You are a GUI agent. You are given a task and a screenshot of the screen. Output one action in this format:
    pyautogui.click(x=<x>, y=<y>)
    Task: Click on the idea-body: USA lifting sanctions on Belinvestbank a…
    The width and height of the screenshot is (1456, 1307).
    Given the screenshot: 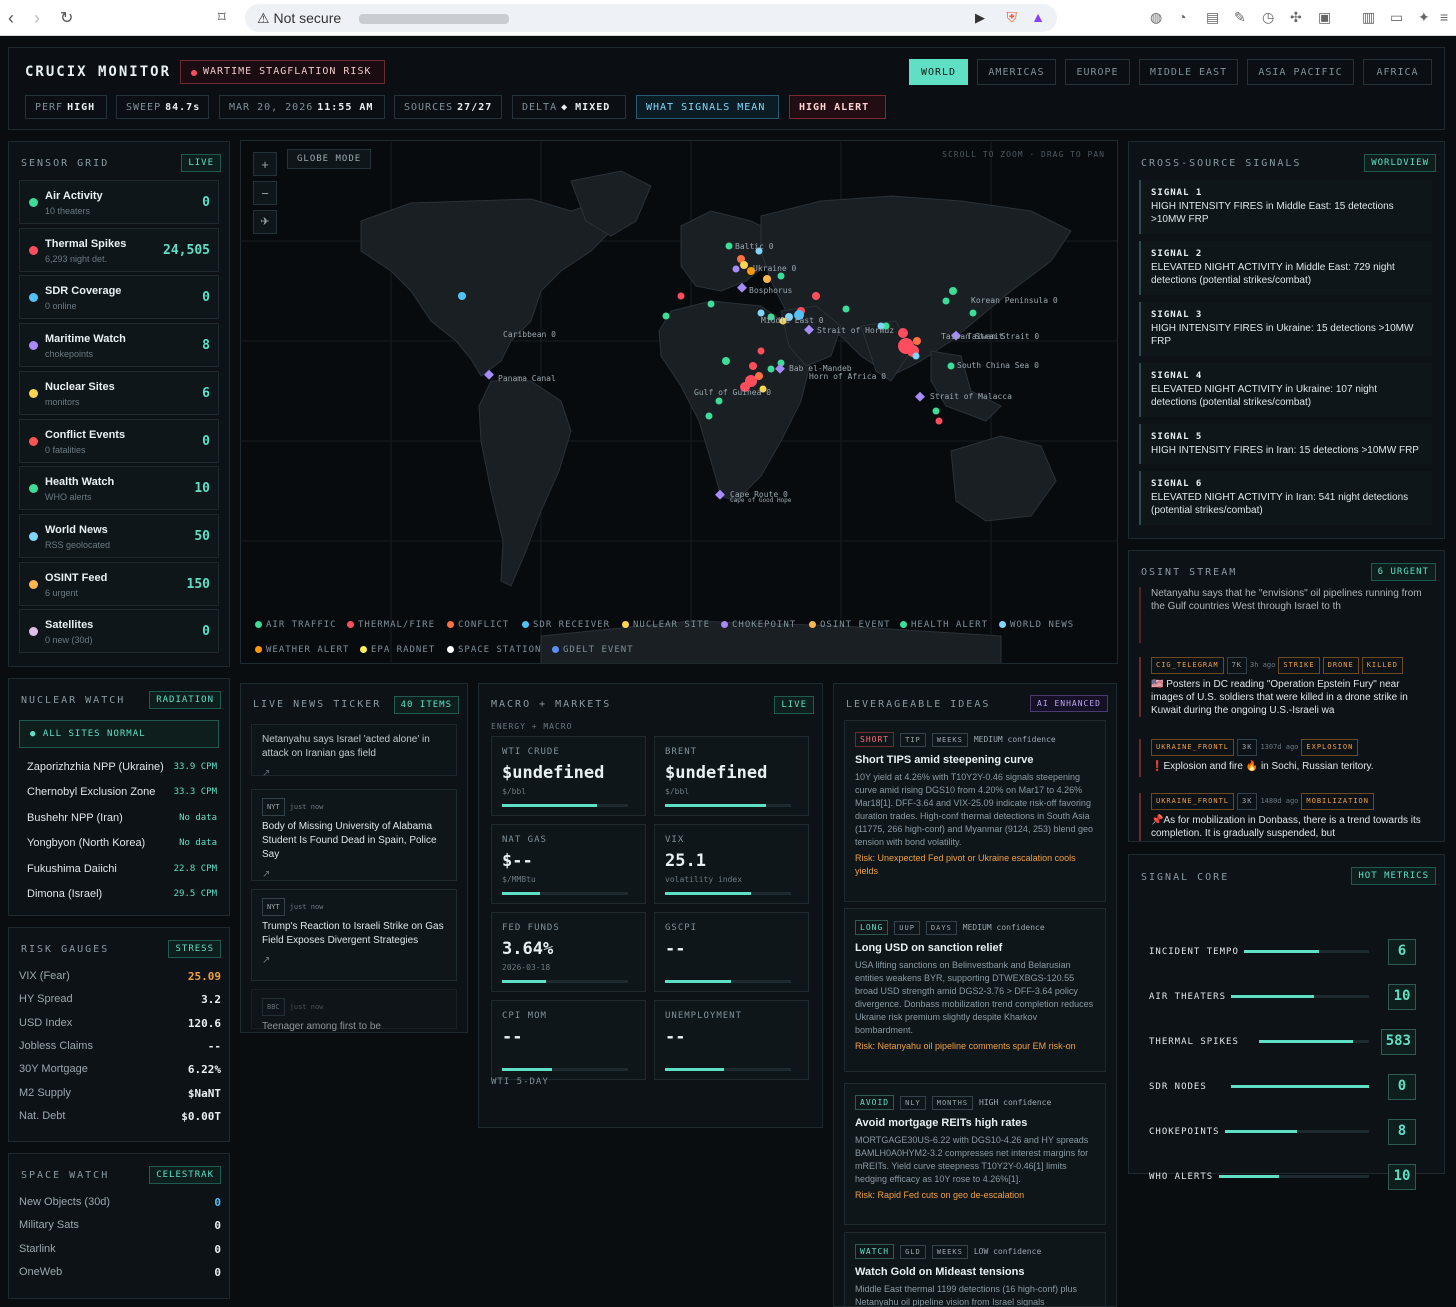 What is the action you would take?
    pyautogui.click(x=974, y=997)
    